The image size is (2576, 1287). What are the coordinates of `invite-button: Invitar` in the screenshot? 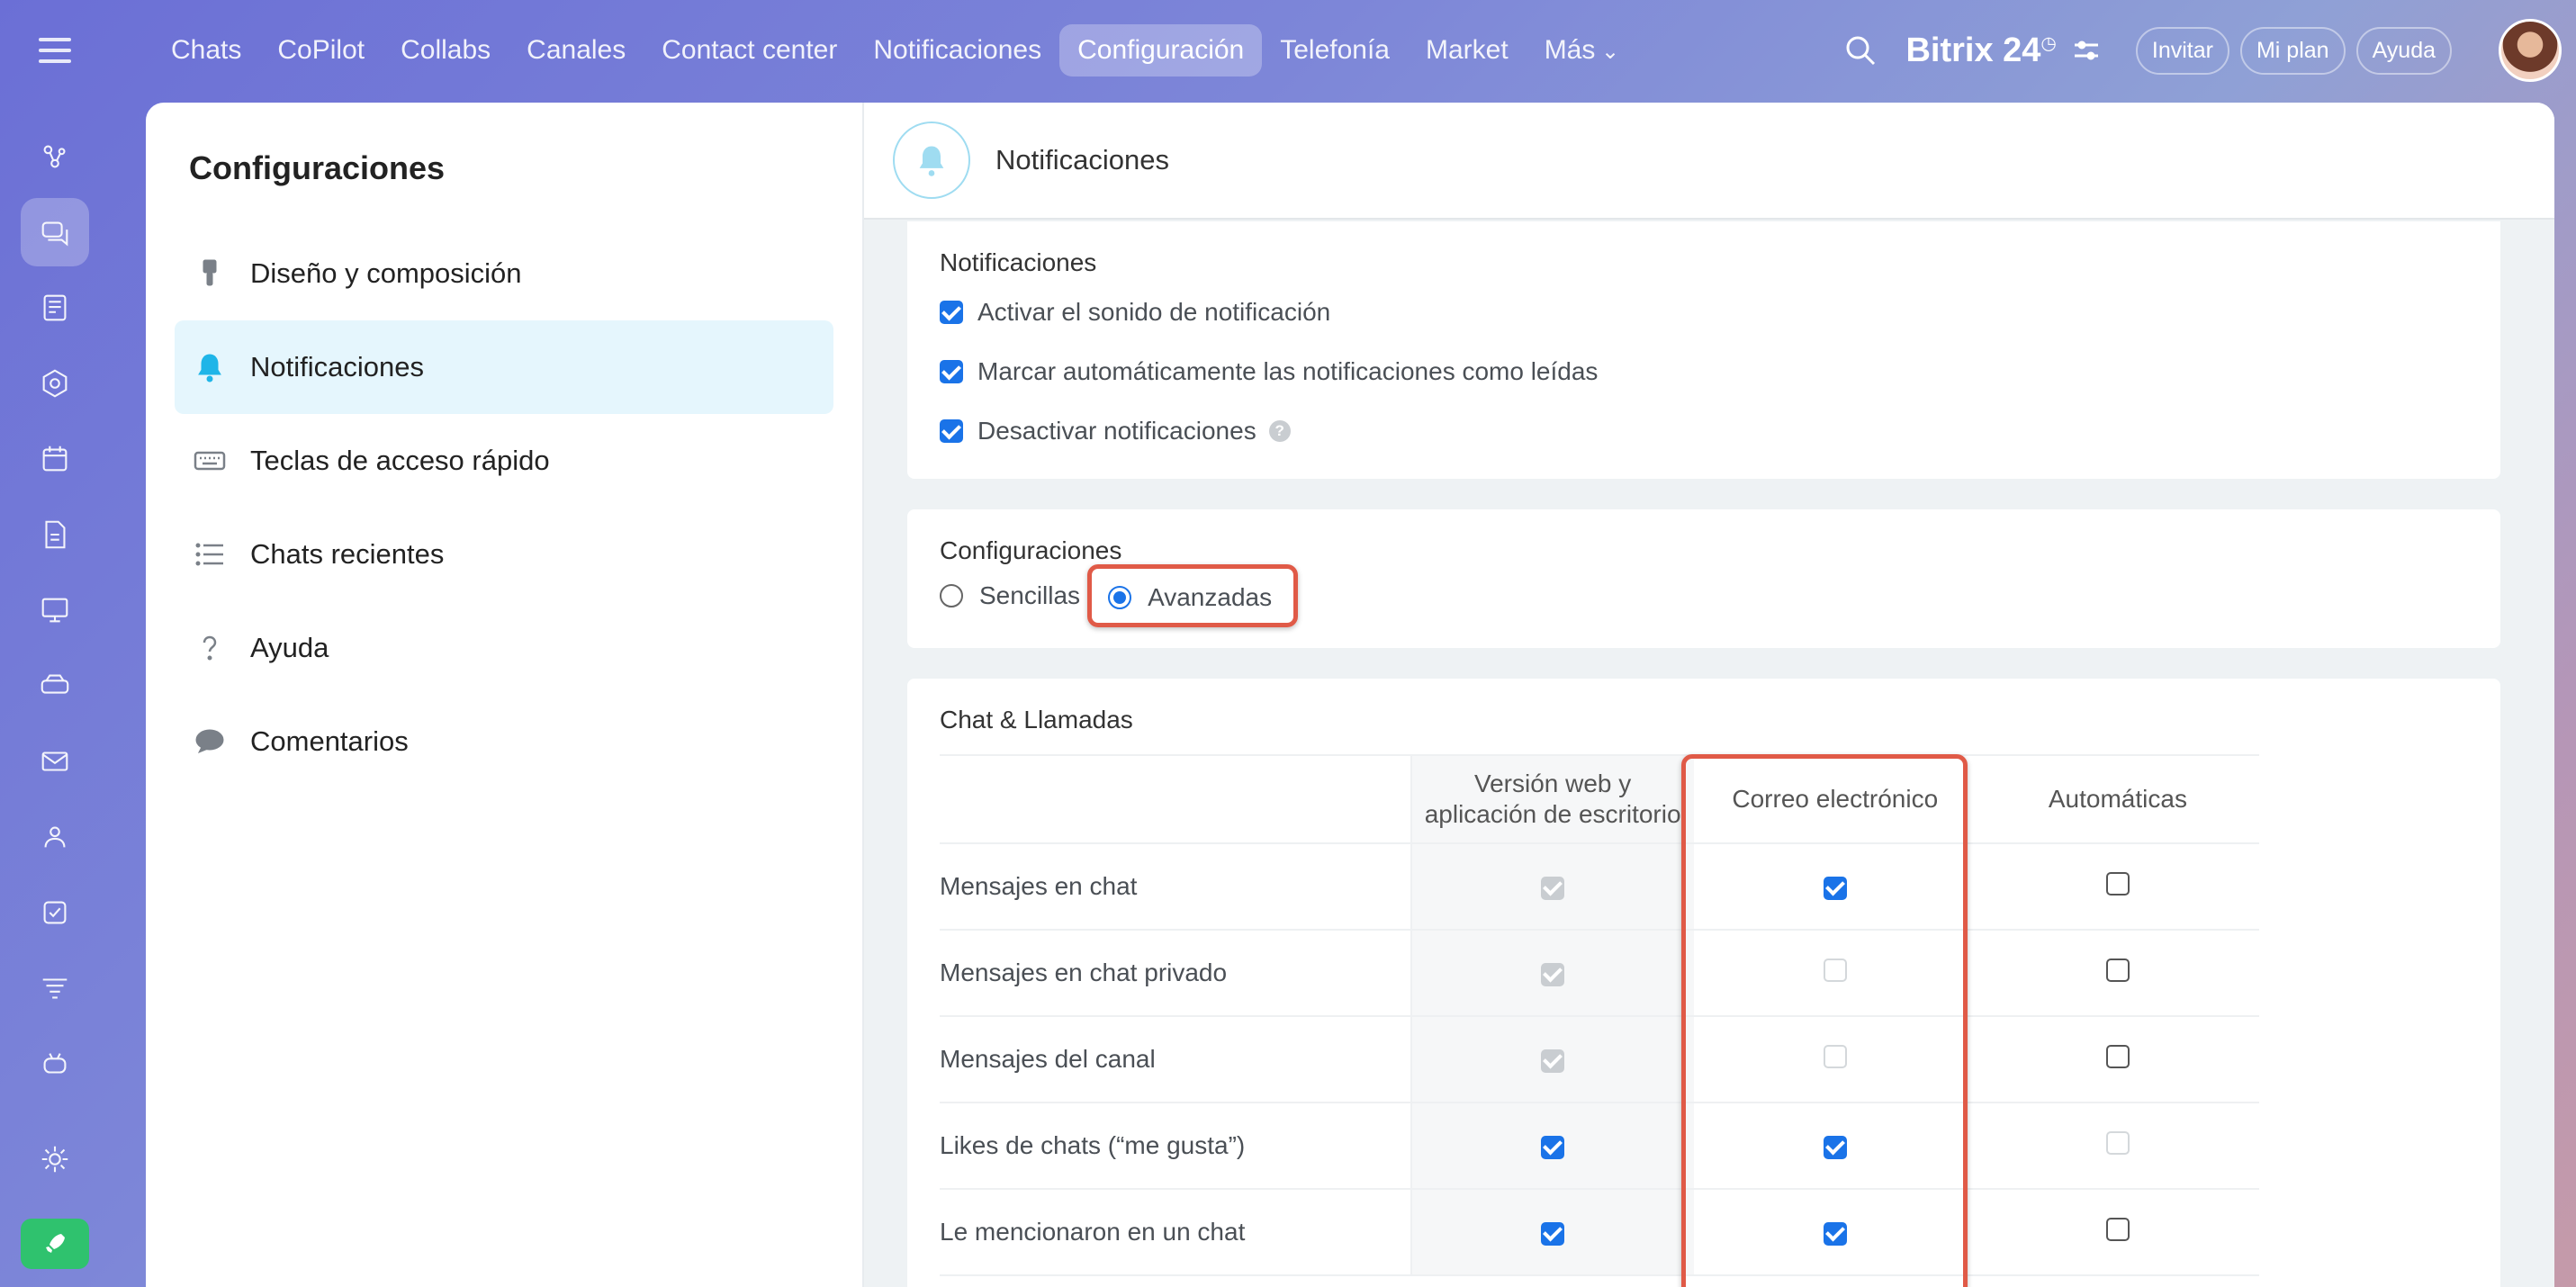 It's located at (2182, 51).